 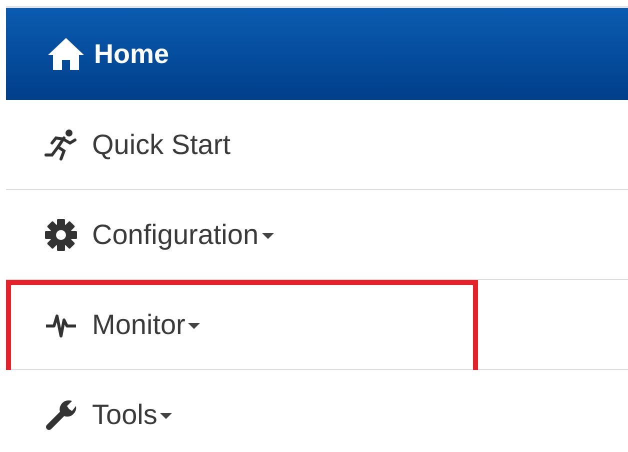 I want to click on gear-icon, so click(x=61, y=235).